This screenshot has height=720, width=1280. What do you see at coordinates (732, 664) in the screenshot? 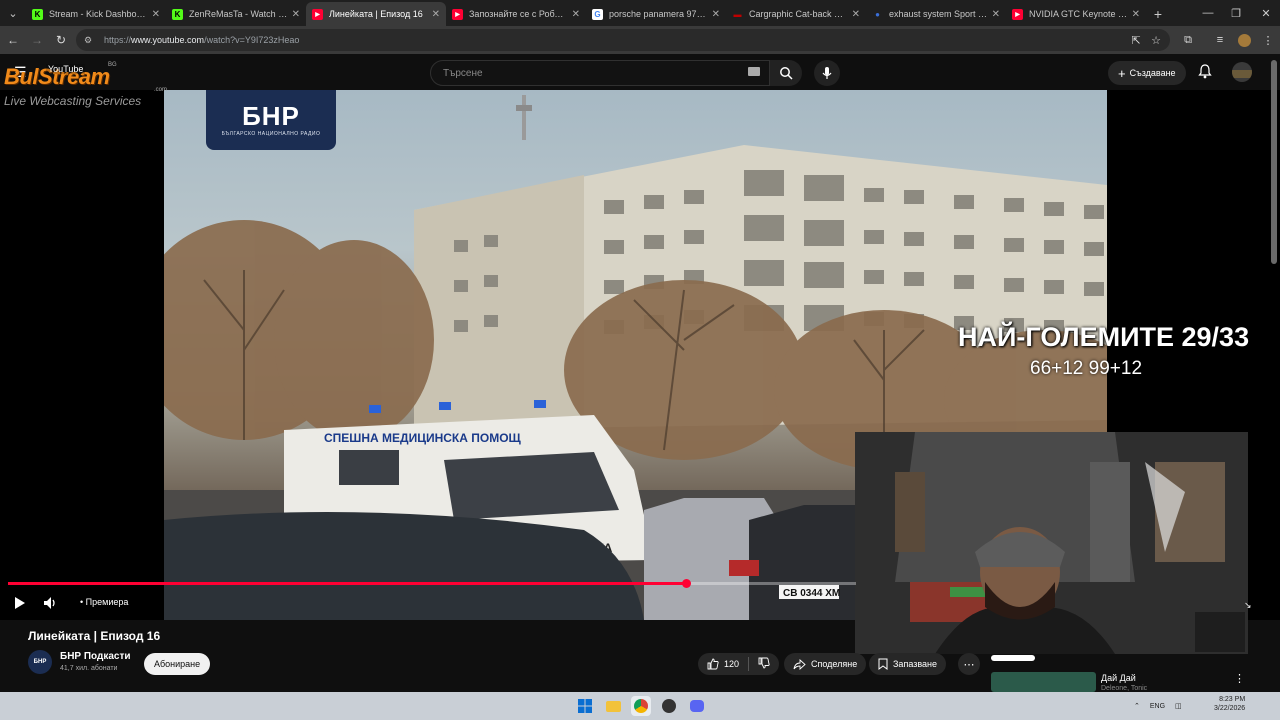
I see `like-count: 120` at bounding box center [732, 664].